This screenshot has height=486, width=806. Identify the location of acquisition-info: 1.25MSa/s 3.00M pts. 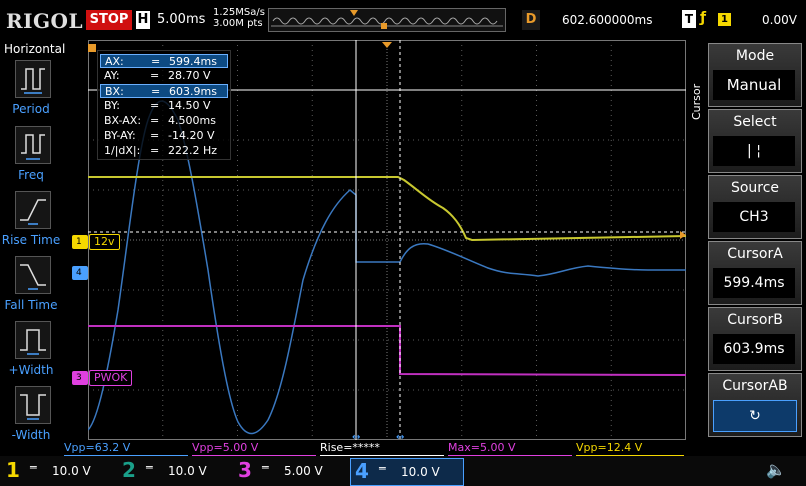
(239, 18).